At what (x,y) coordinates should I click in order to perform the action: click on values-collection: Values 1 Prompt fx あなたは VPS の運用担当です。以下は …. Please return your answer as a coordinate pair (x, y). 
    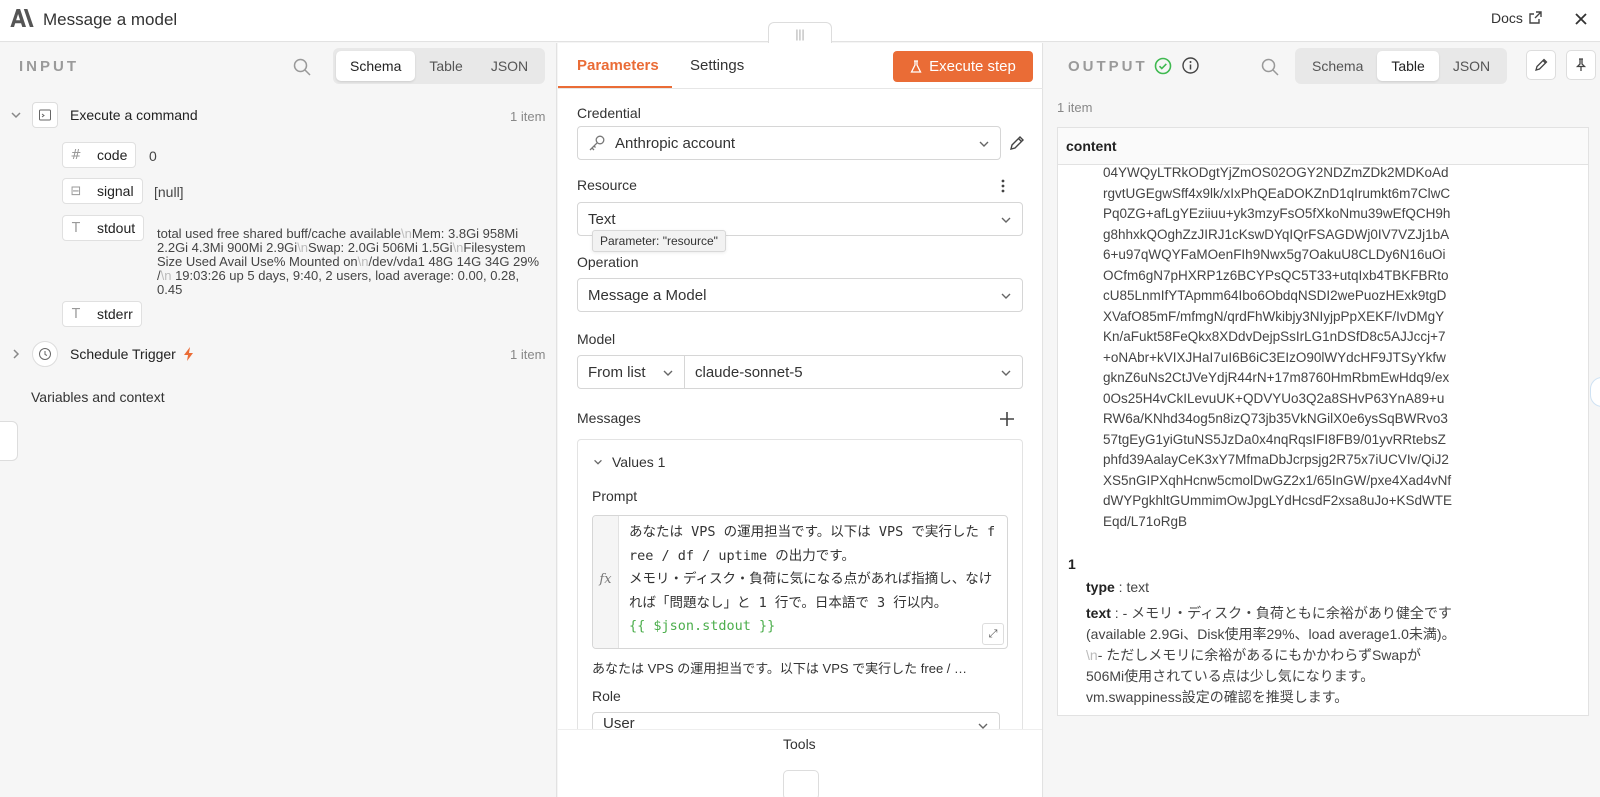
    Looking at the image, I should click on (800, 589).